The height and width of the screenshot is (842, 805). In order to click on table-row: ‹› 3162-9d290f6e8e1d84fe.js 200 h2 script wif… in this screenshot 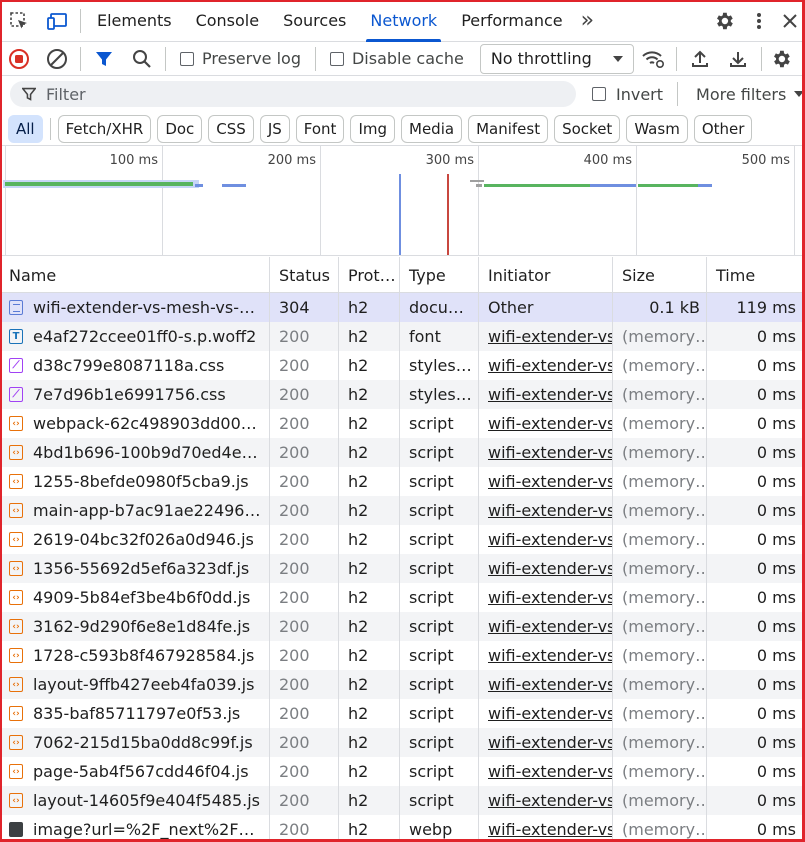, I will do `click(402, 626)`.